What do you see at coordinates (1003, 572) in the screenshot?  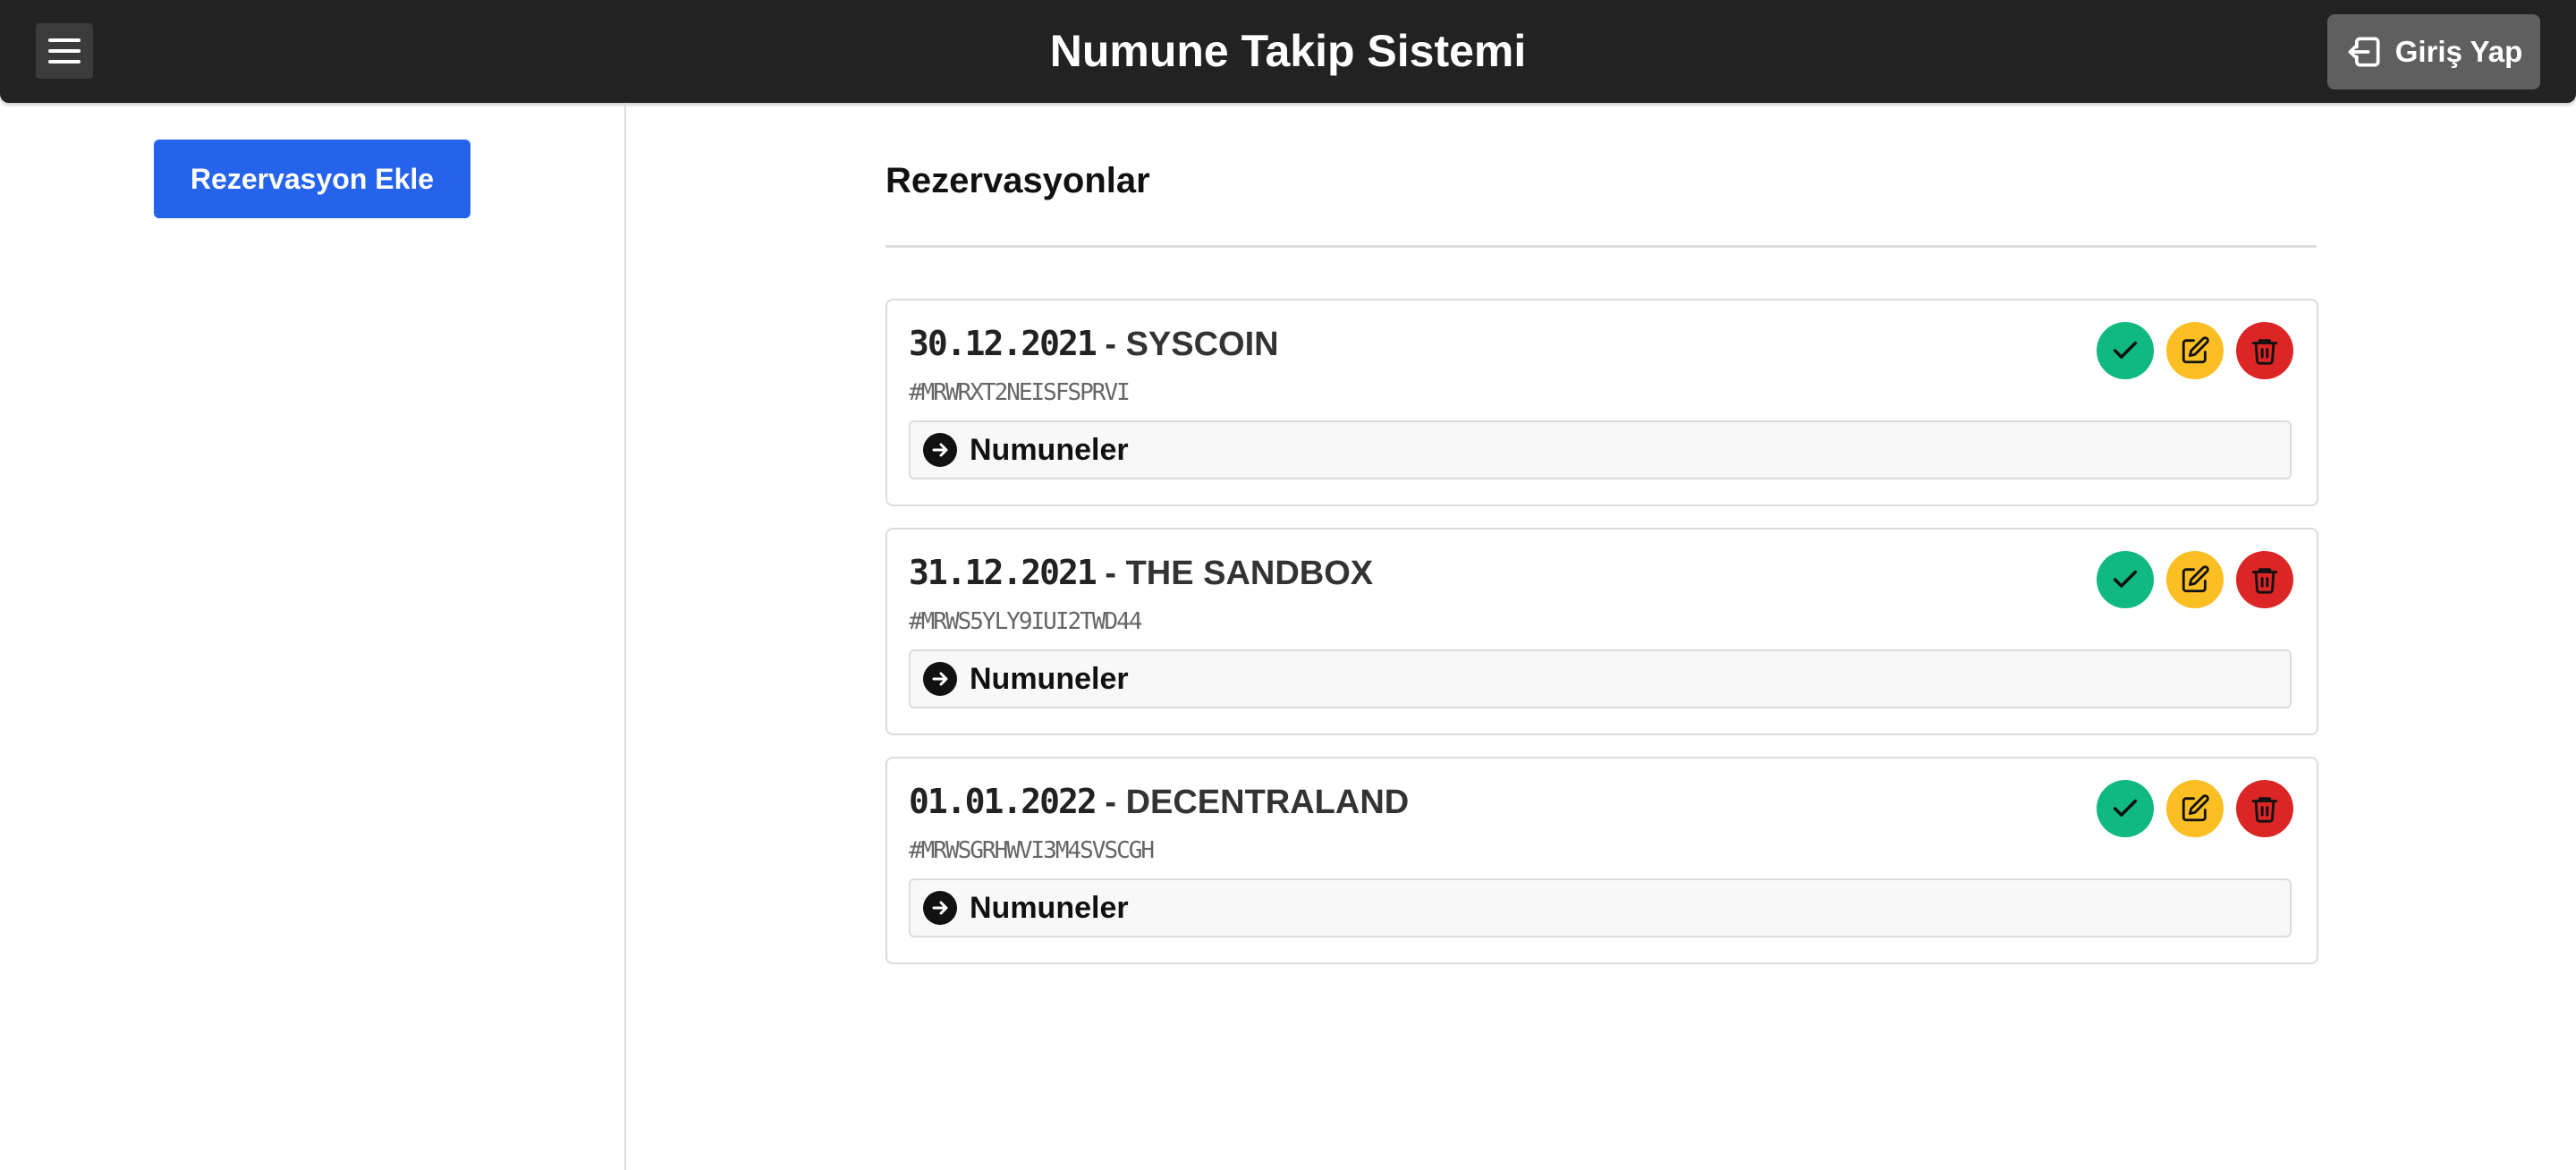 I see `reservation-date: 31.12.2021` at bounding box center [1003, 572].